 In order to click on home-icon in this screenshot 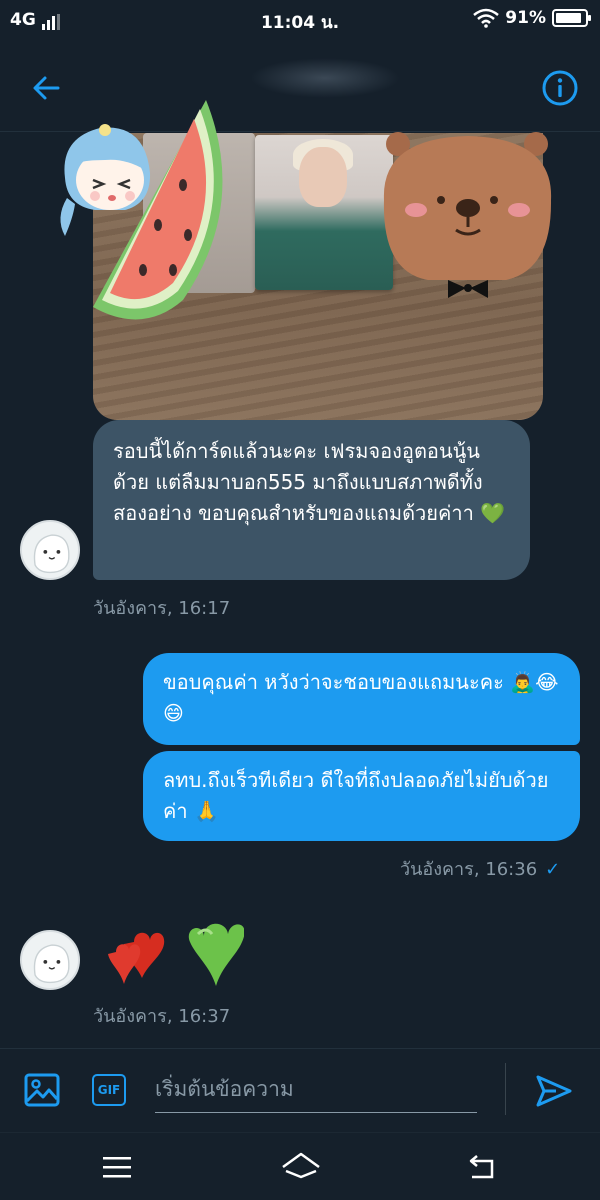, I will do `click(301, 1167)`.